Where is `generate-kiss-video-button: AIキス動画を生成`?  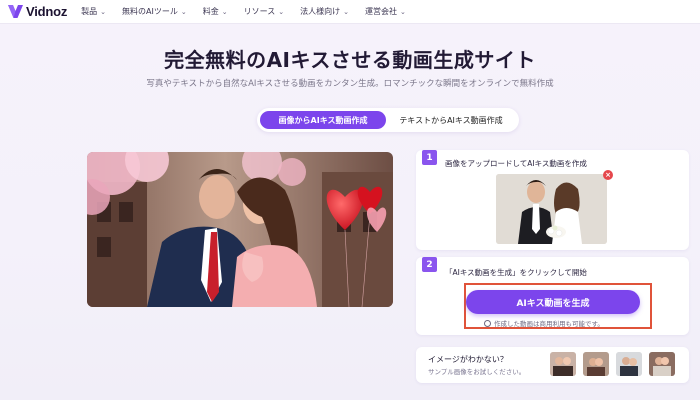
generate-kiss-video-button: AIキス動画を生成 is located at coordinates (553, 302).